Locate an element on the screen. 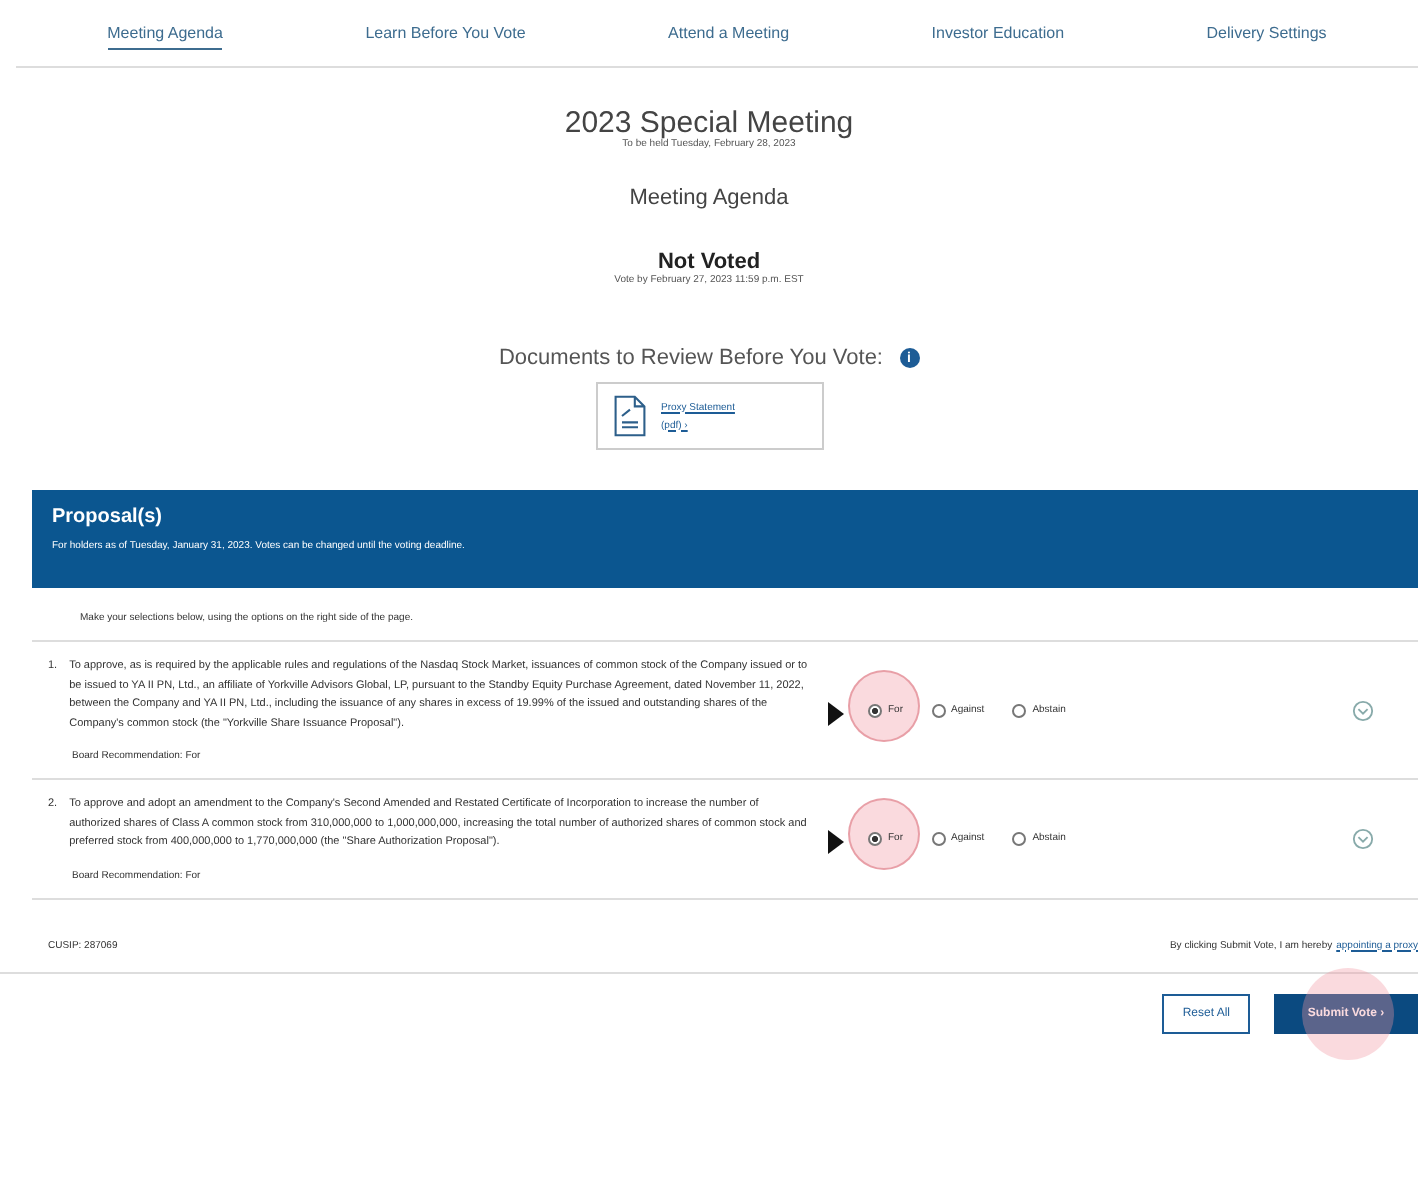  banner-title: Proposal(s) is located at coordinates (108, 517).